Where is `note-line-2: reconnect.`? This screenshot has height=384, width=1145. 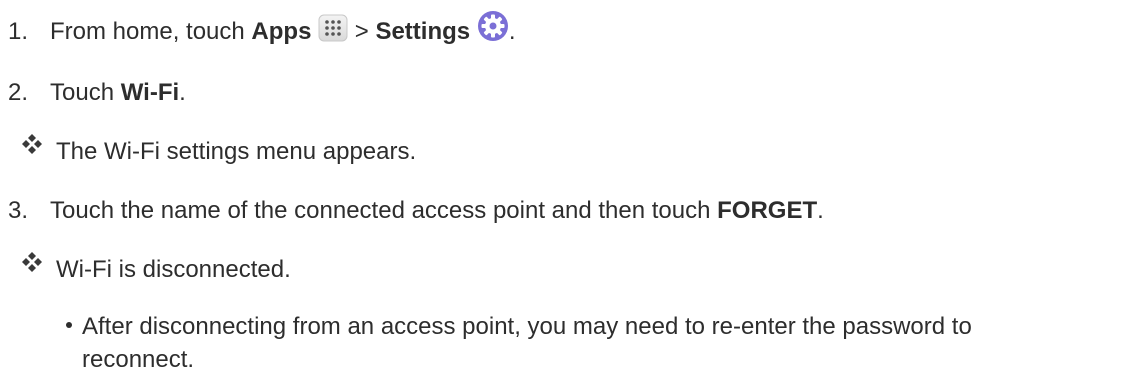
note-line-2: reconnect. is located at coordinates (138, 359).